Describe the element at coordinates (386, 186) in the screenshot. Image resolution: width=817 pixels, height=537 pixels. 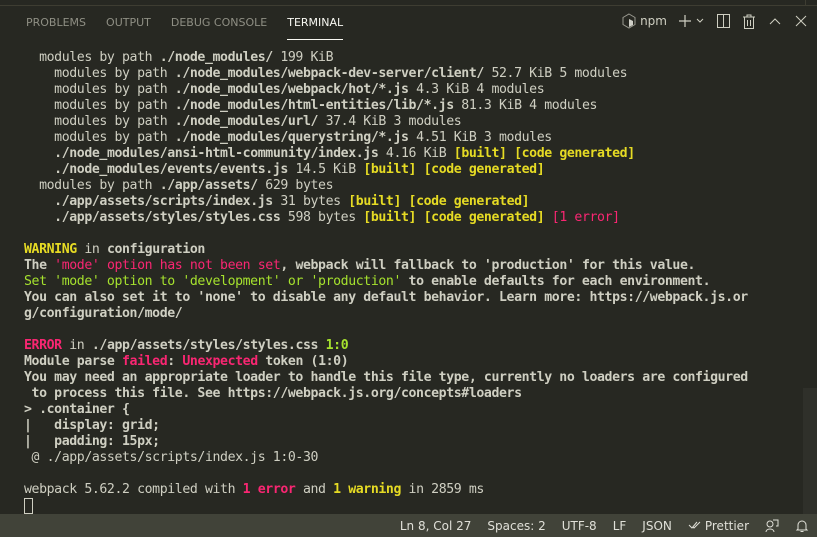
I see `terminal-line: modules by path ./app/assets/ 629 bytes` at that location.